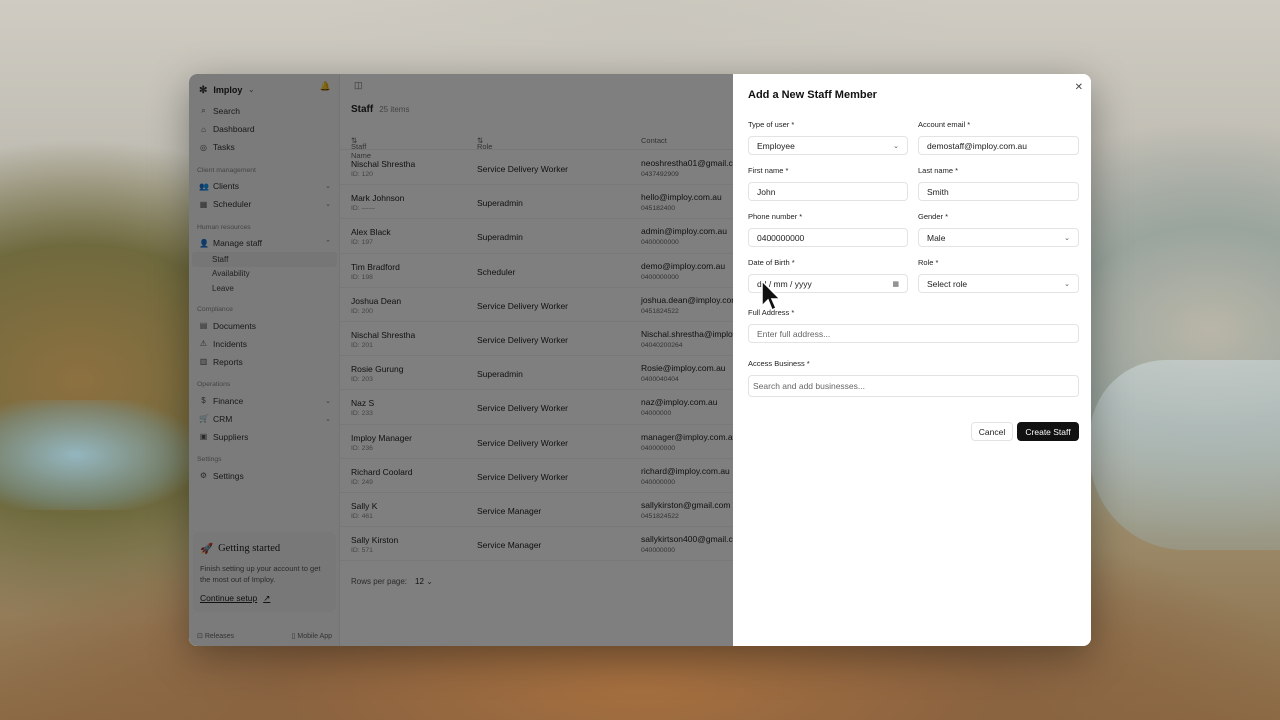 This screenshot has width=1280, height=720. What do you see at coordinates (509, 510) in the screenshot?
I see `staff-role: Service Manager` at bounding box center [509, 510].